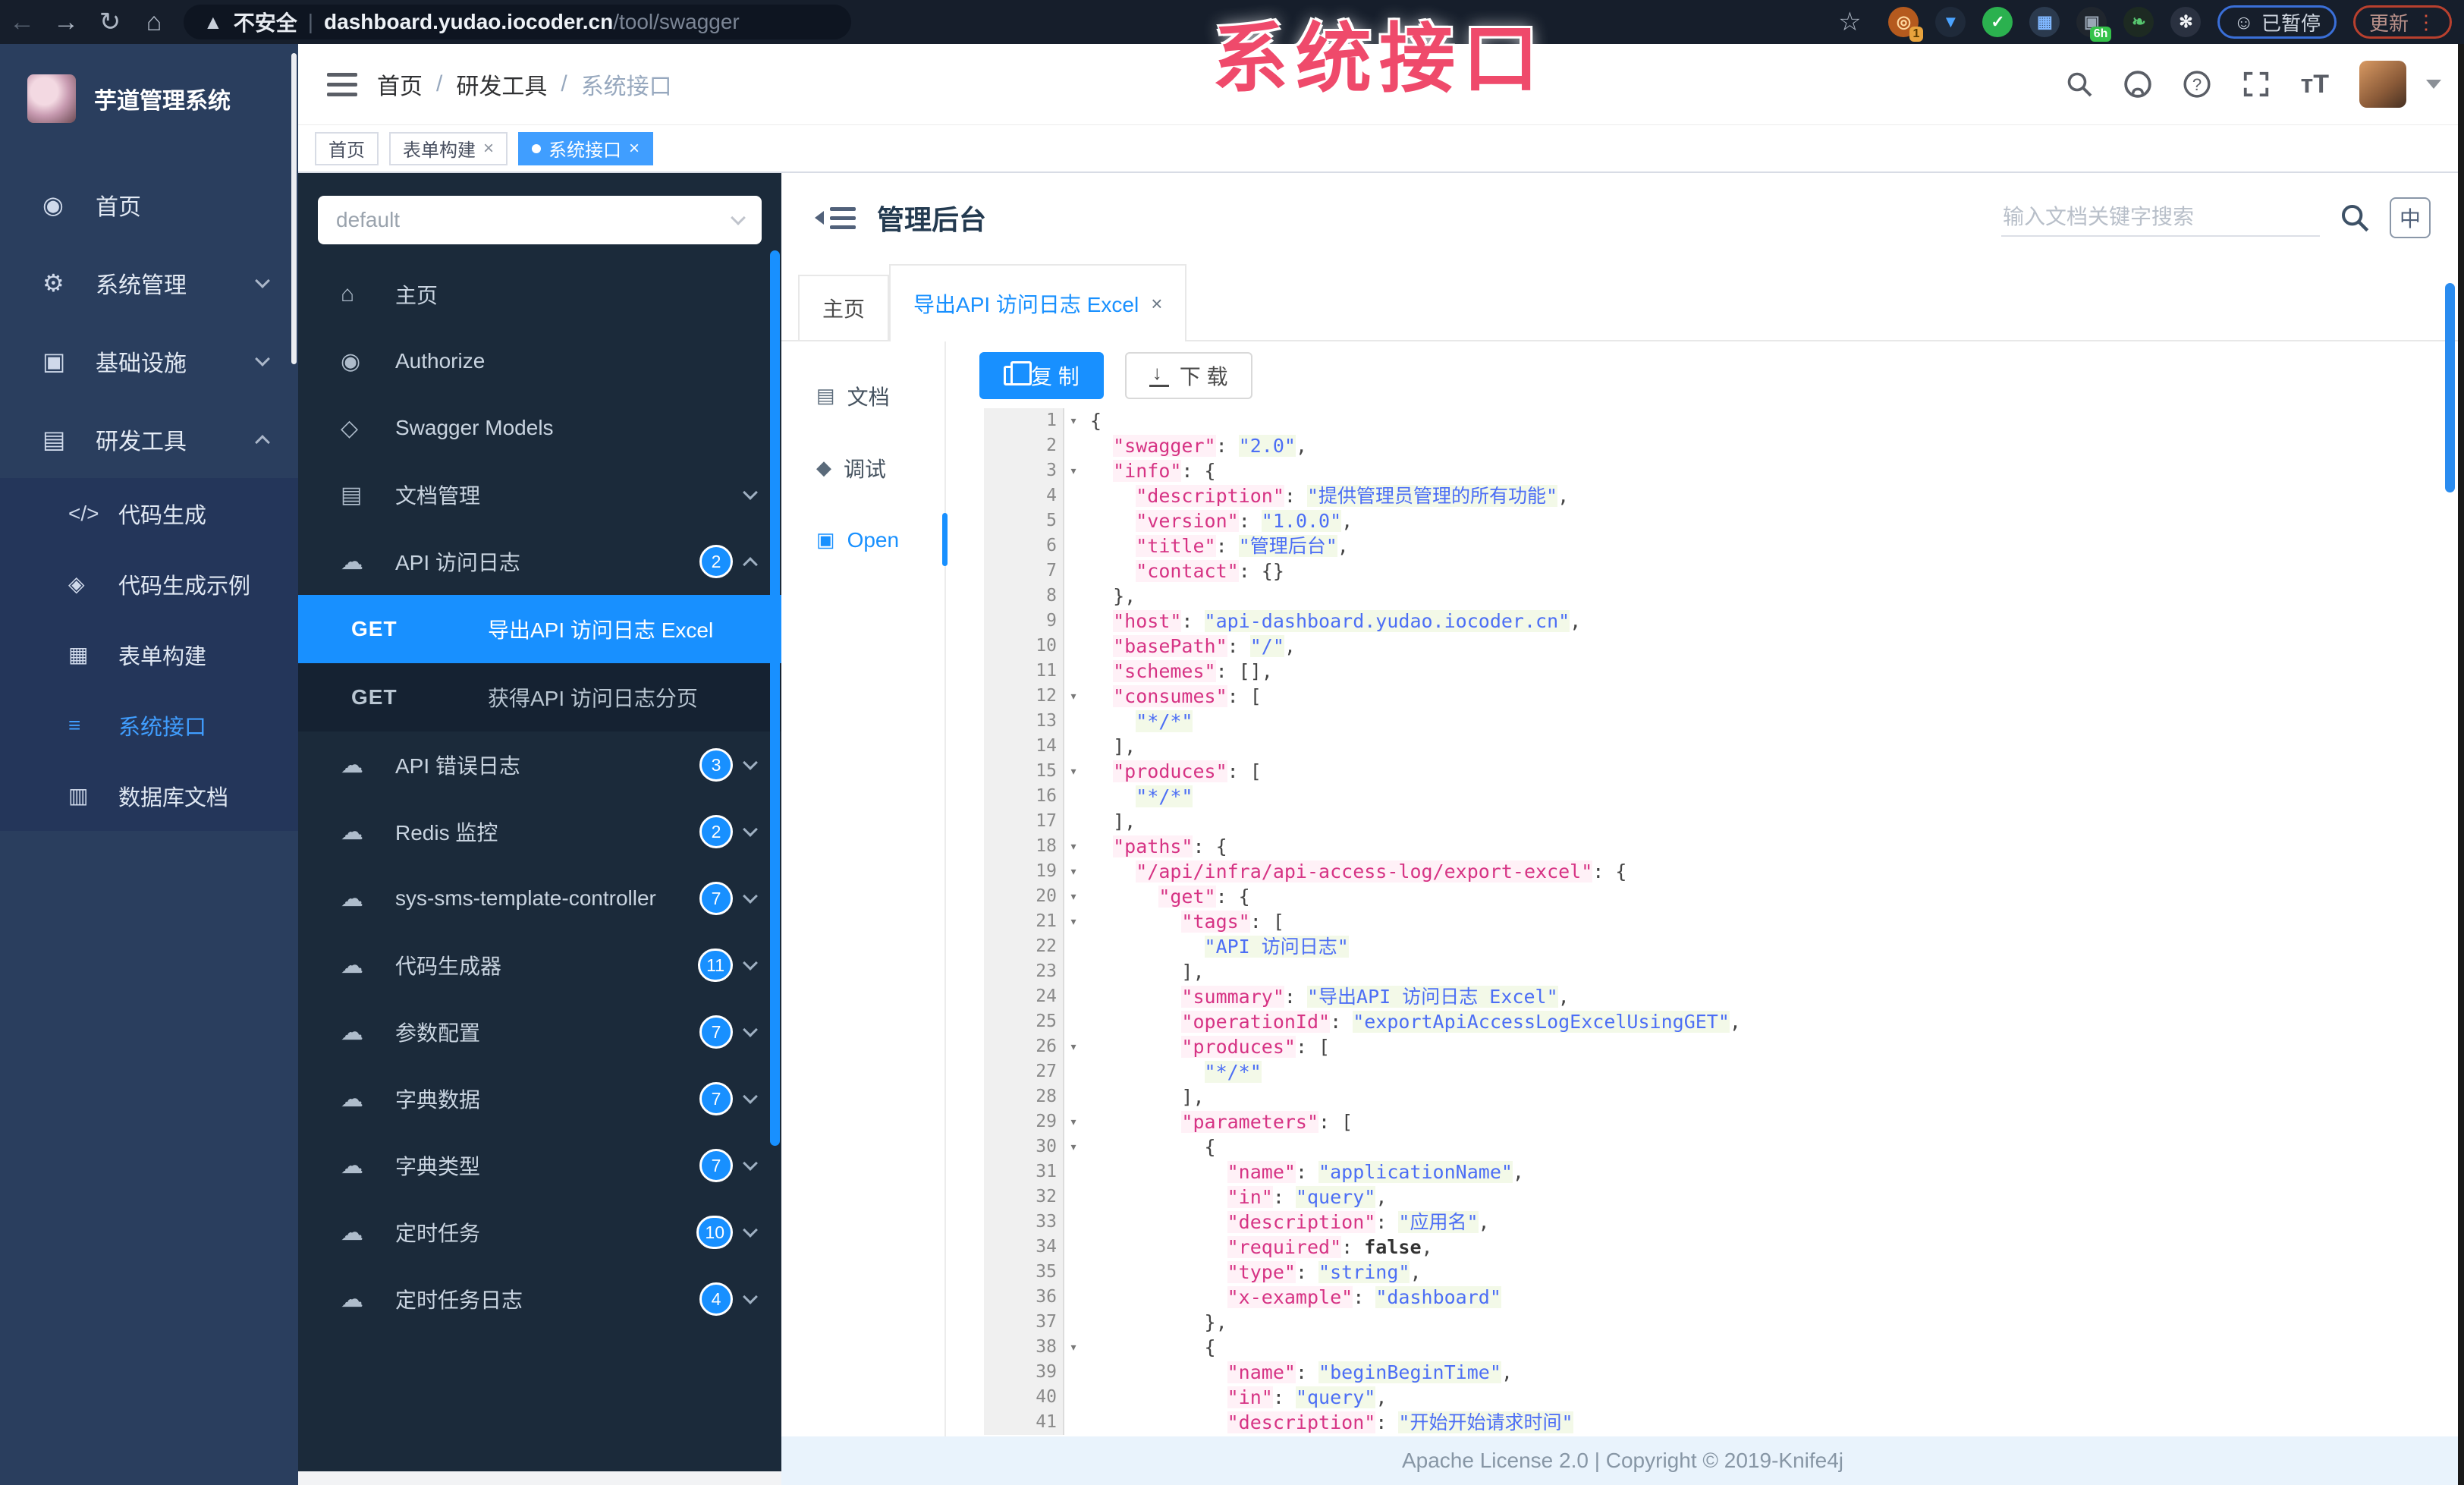  I want to click on app-logo: 芋道管理系统, so click(149, 89).